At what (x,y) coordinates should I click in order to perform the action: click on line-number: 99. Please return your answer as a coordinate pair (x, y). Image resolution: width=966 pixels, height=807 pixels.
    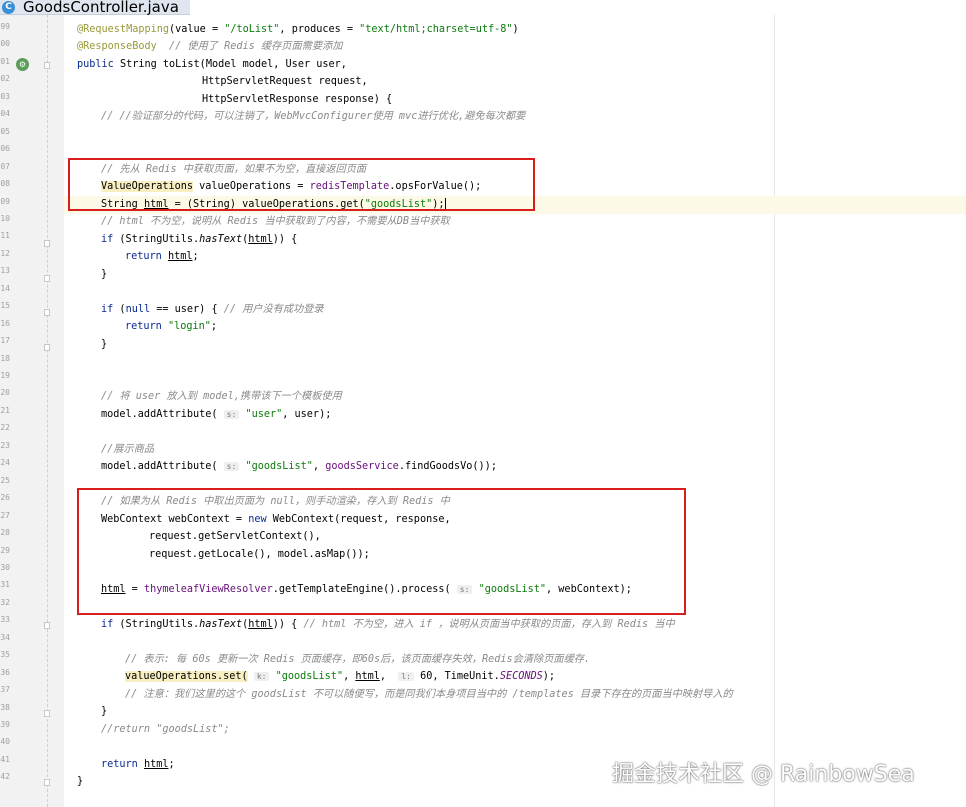
    Looking at the image, I should click on (5, 26).